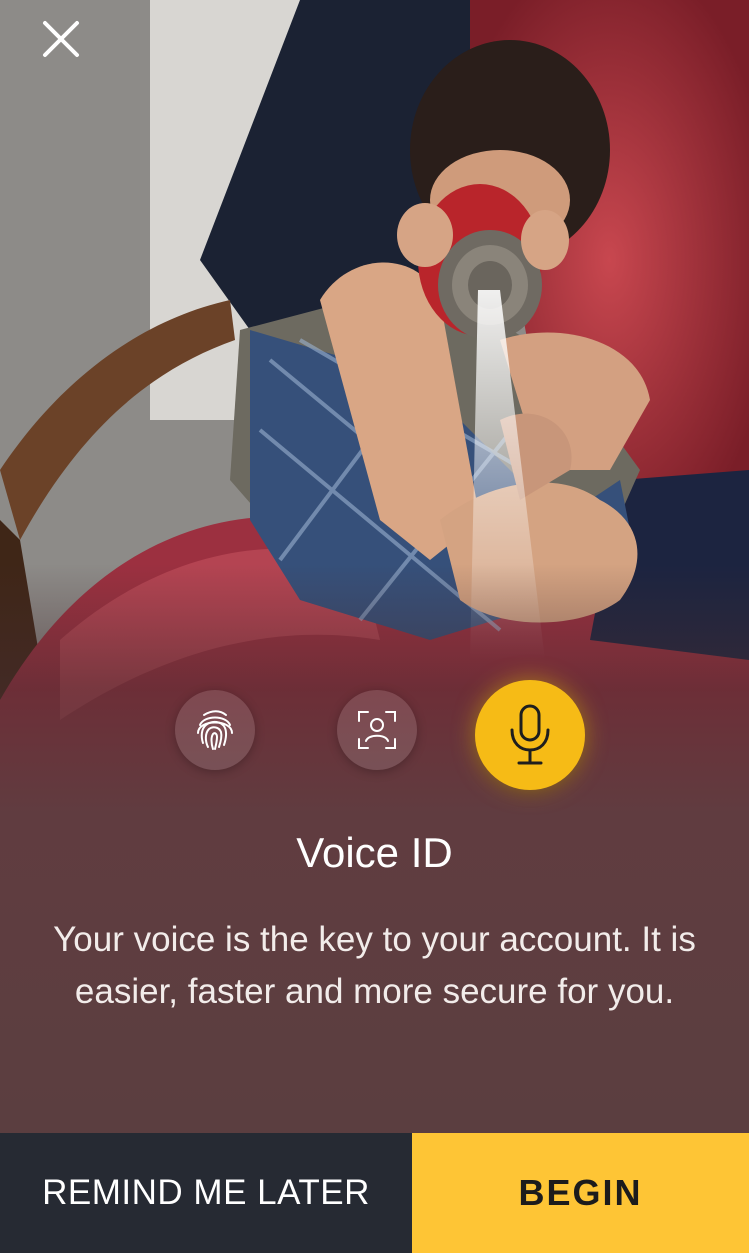  I want to click on action-bar: REMIND ME LATER BEGIN, so click(374, 1193).